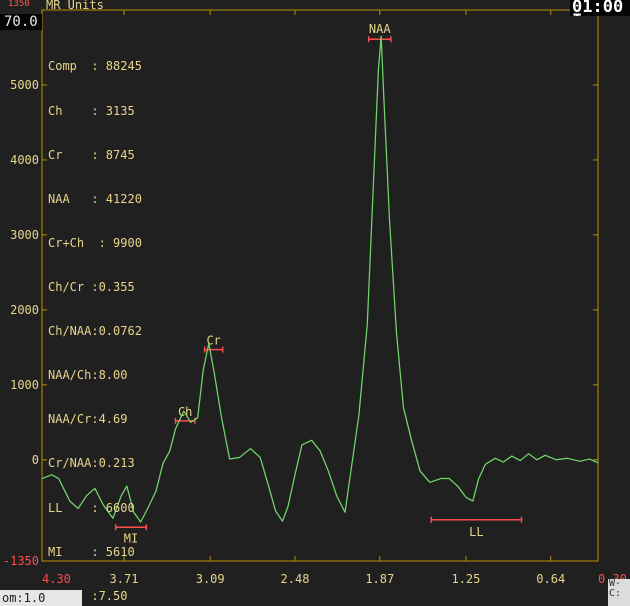  What do you see at coordinates (24, 235) in the screenshot?
I see `y-tick-label-2: 3000` at bounding box center [24, 235].